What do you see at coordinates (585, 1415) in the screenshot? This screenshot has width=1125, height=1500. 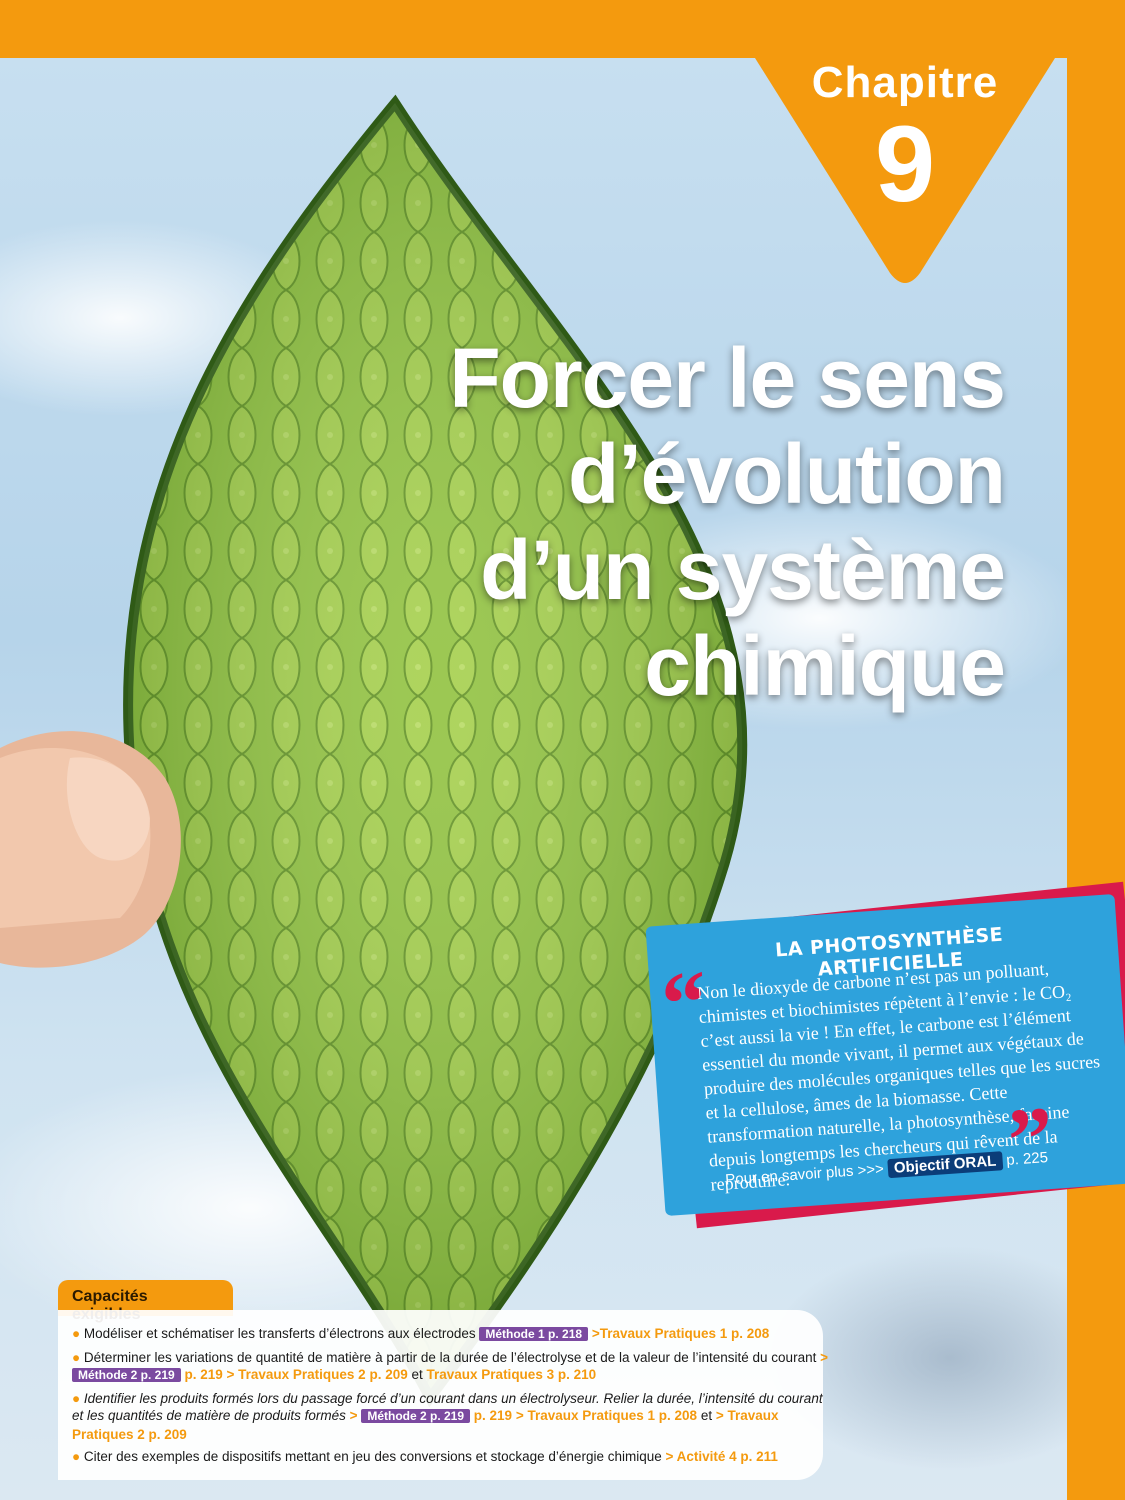 I see `item-link: p. 219 > Travaux Pratiques 1 p. 208` at bounding box center [585, 1415].